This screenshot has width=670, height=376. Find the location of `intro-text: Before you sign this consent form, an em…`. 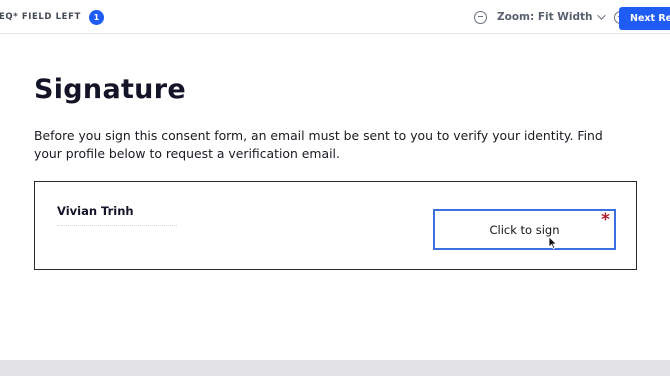

intro-text: Before you sign this consent form, an em… is located at coordinates (318, 144).